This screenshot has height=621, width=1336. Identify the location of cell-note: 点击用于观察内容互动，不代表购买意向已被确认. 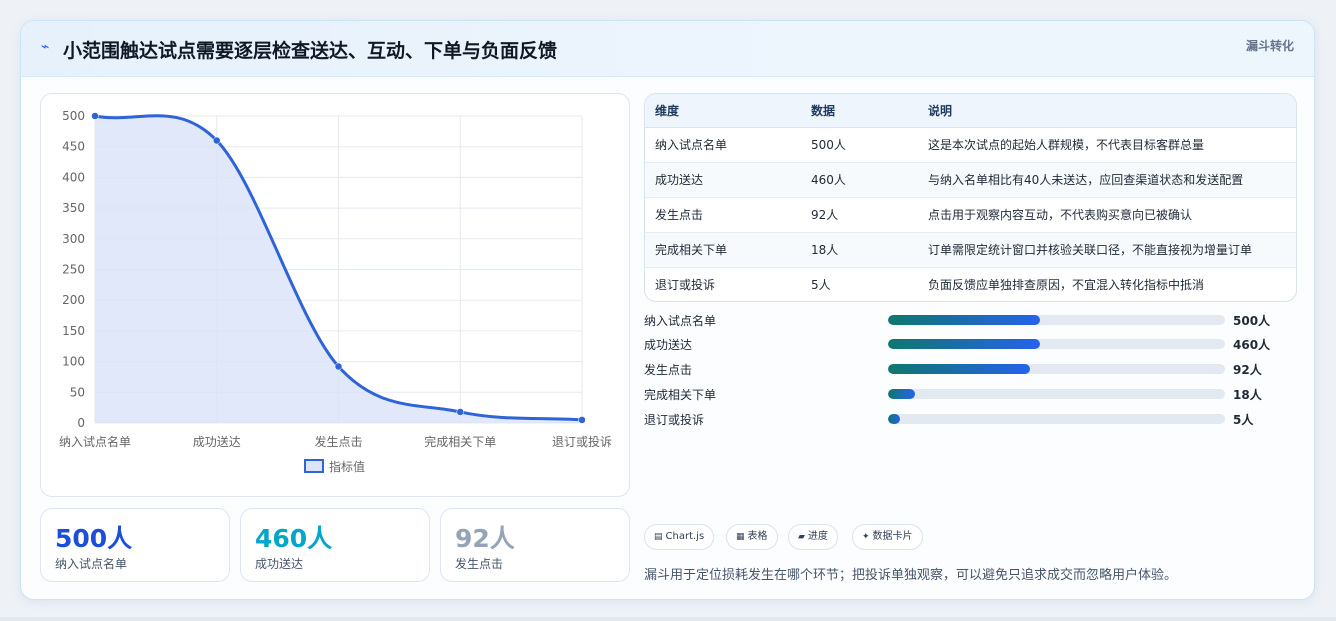
(1107, 215).